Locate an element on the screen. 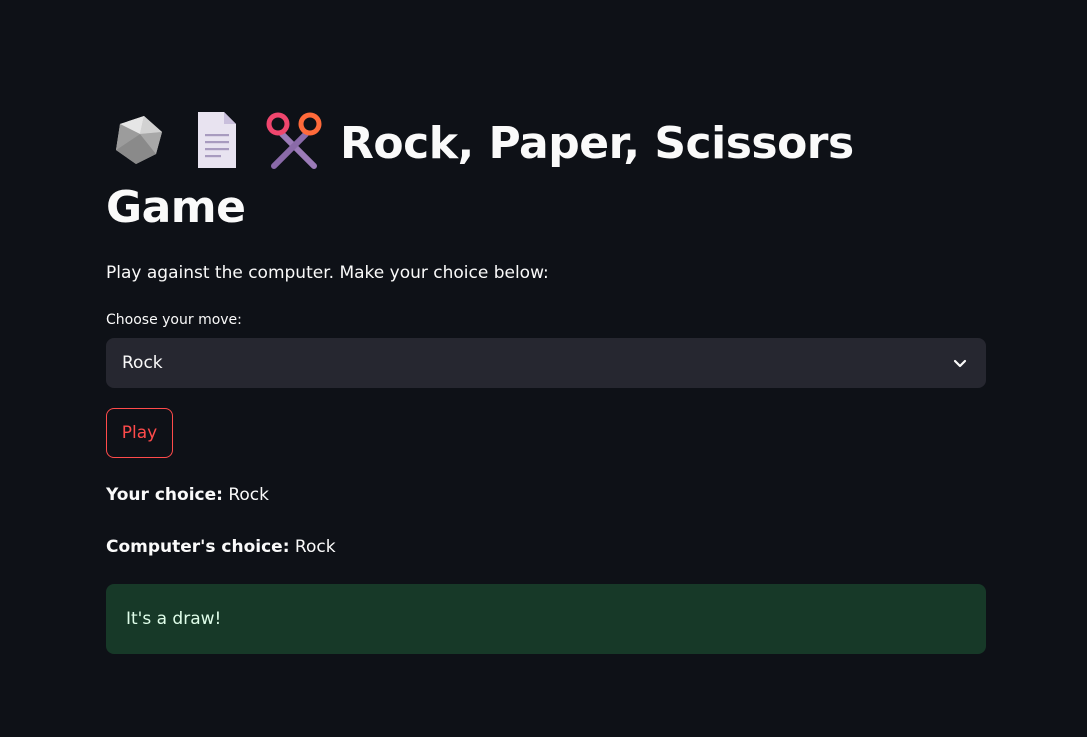 The width and height of the screenshot is (1087, 737). your-choice-label: Your choice: is located at coordinates (164, 495).